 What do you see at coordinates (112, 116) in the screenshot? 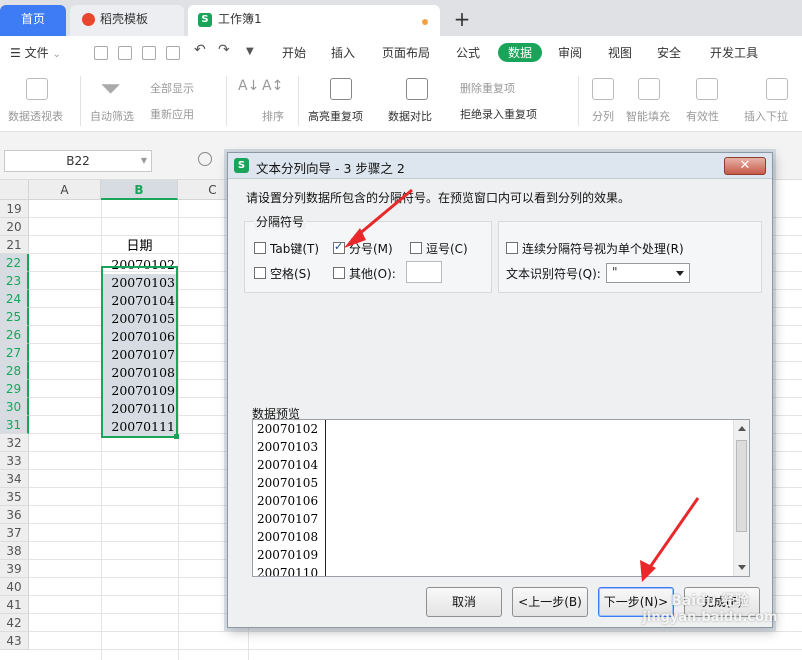
I see `autofilter-button: 自动筛选` at bounding box center [112, 116].